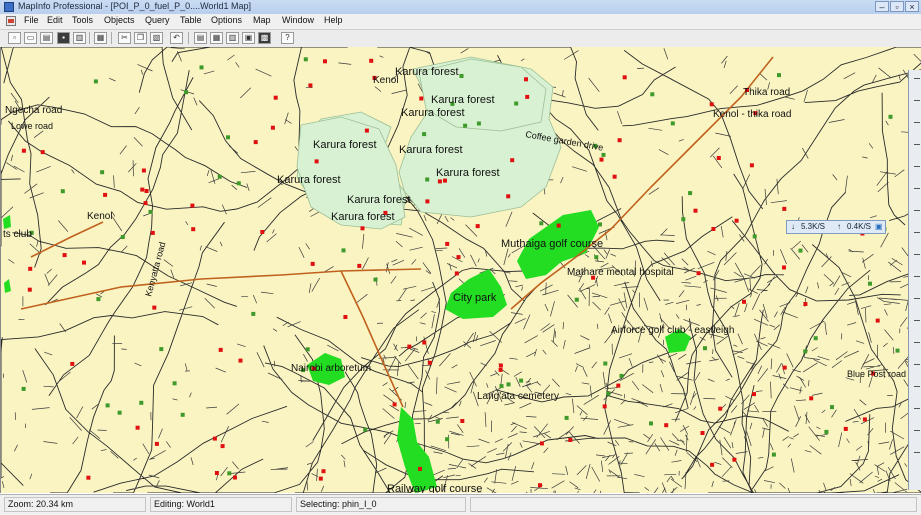  What do you see at coordinates (882, 6) in the screenshot?
I see `minimize-button: –` at bounding box center [882, 6].